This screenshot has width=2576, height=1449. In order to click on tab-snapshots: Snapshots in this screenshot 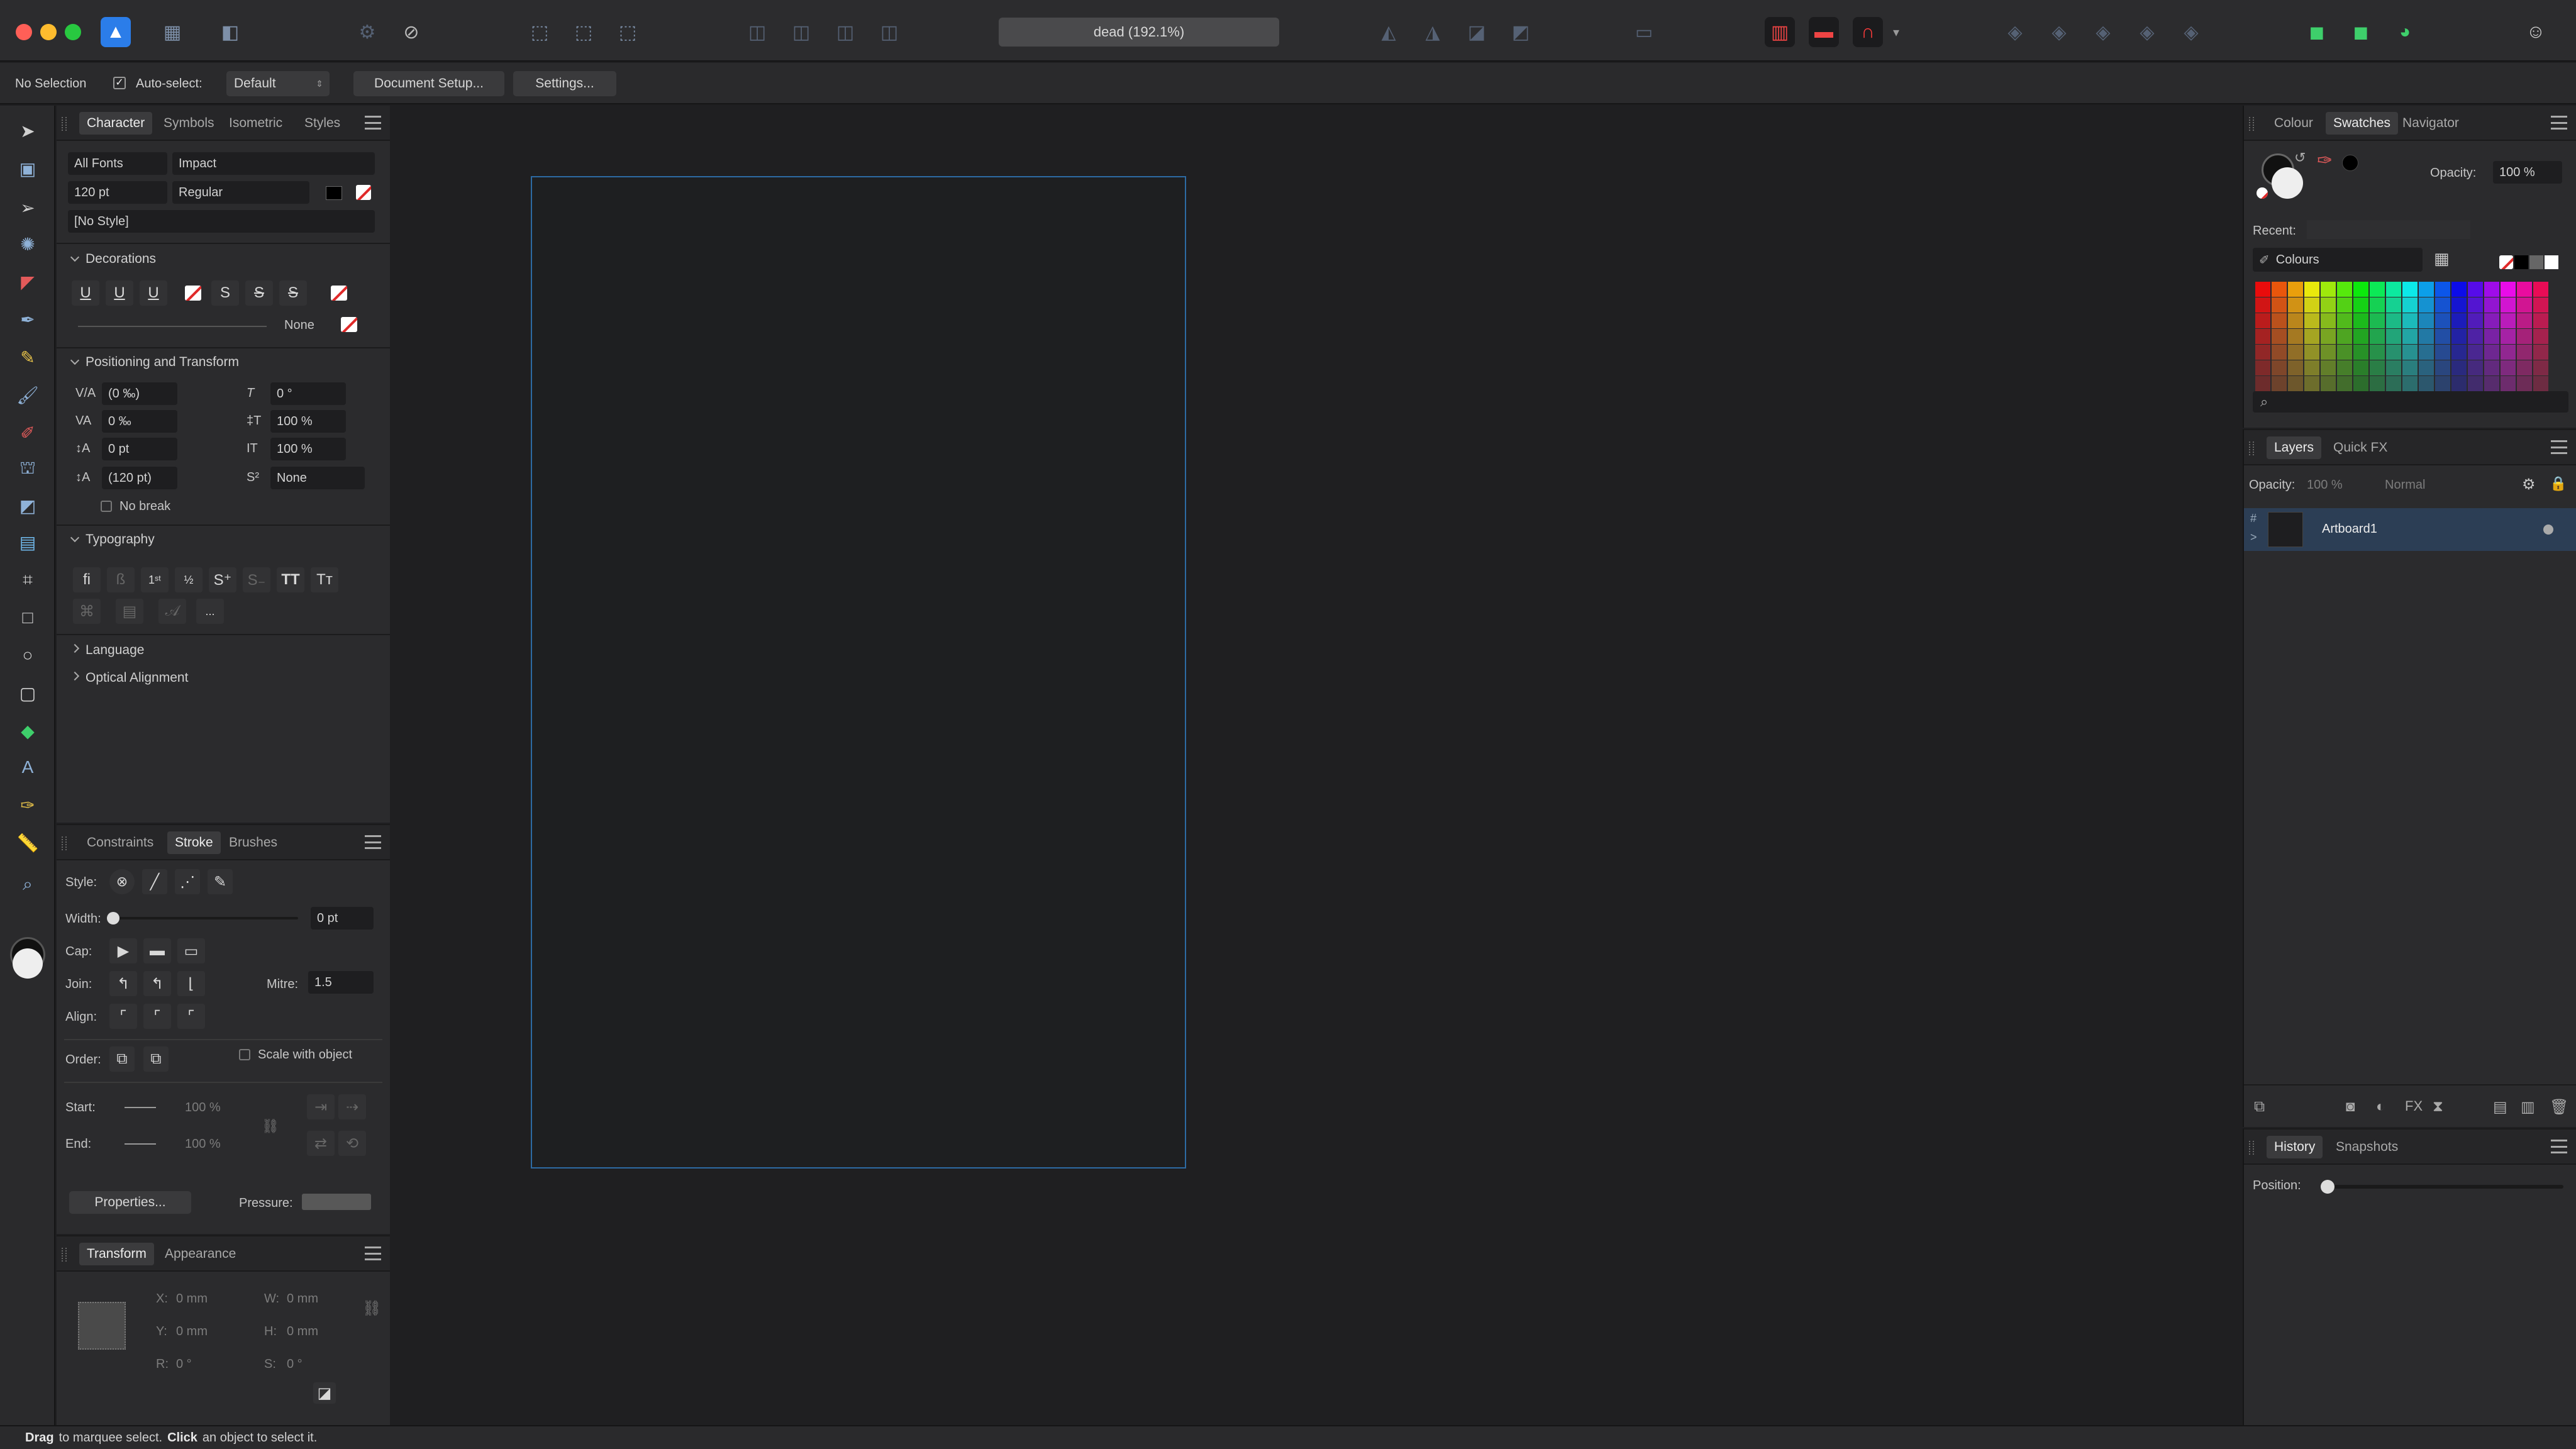, I will do `click(2367, 1147)`.